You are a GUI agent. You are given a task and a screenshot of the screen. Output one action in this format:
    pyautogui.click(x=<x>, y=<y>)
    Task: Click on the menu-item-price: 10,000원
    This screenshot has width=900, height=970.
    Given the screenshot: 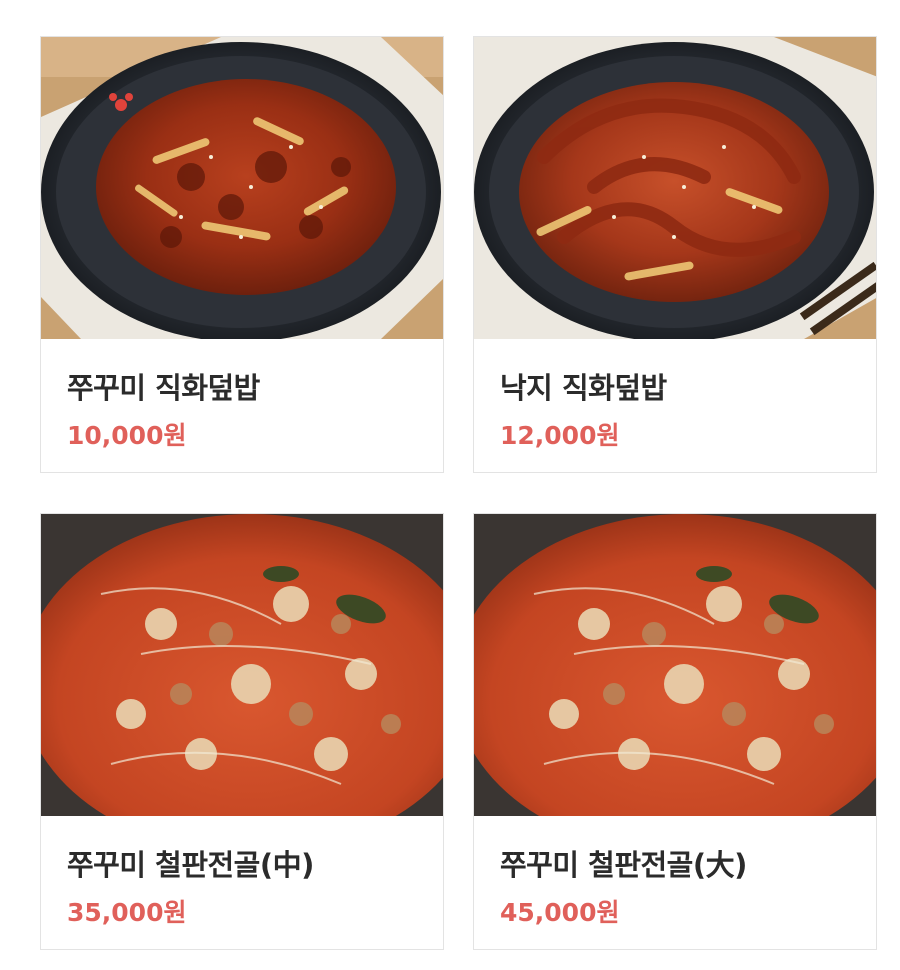 What is the action you would take?
    pyautogui.click(x=127, y=435)
    